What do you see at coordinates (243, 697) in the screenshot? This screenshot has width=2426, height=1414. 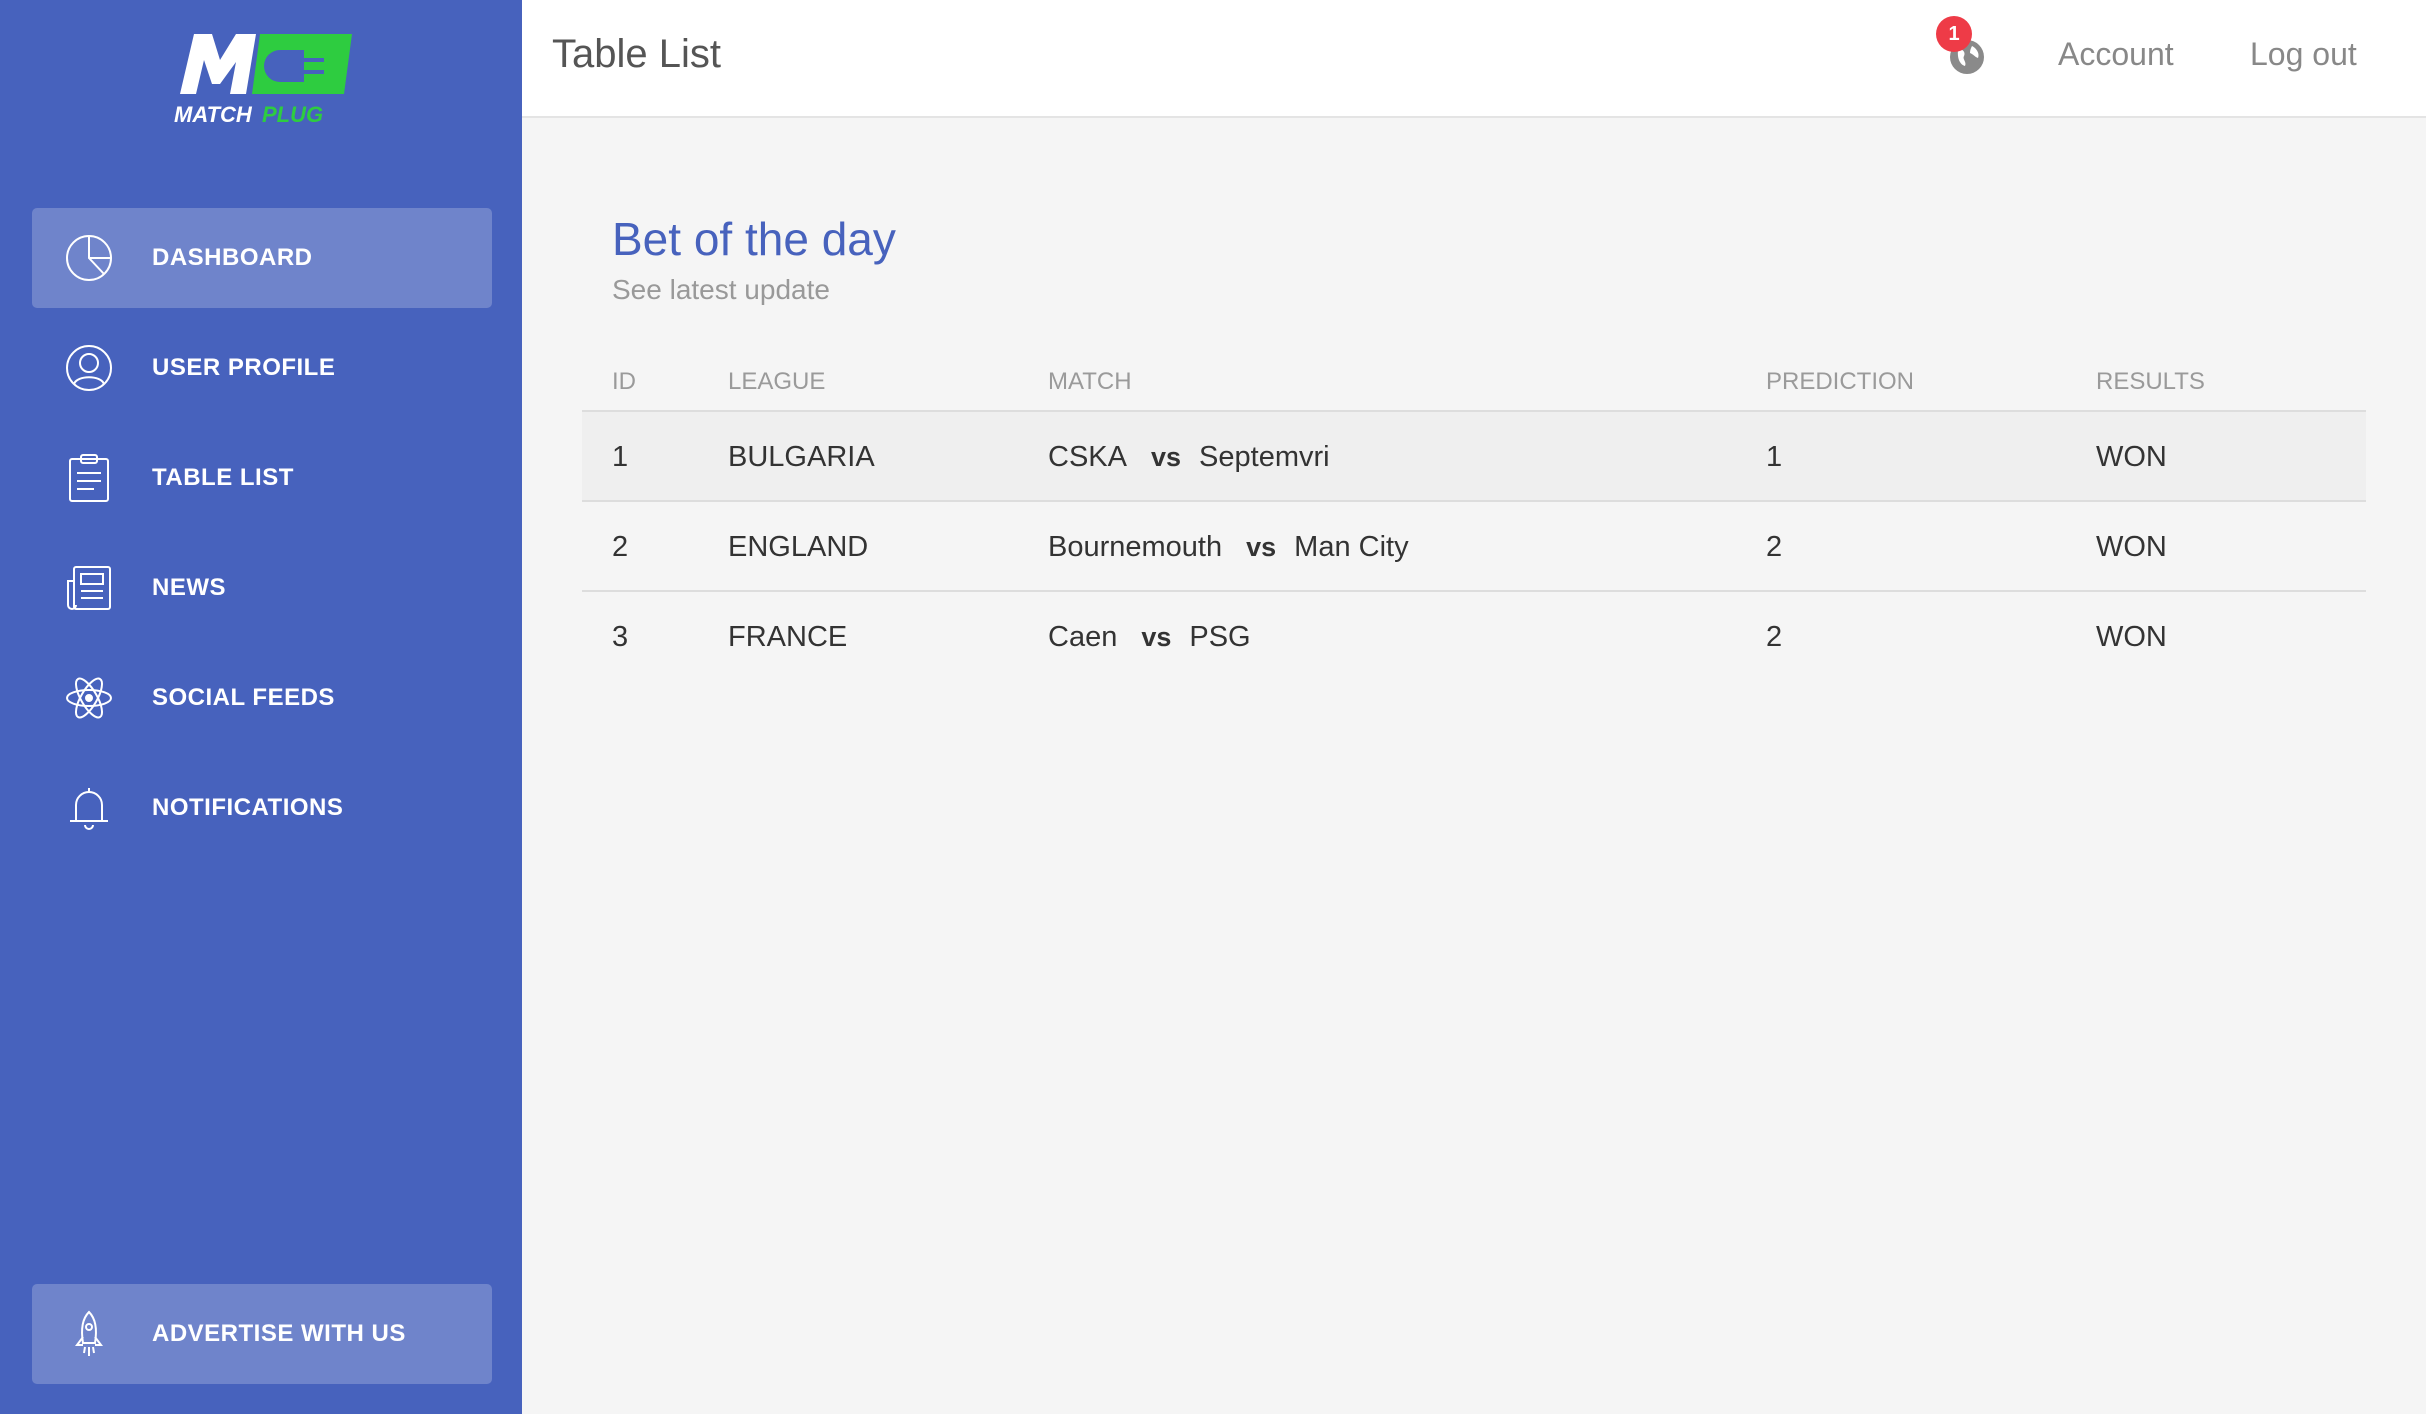 I see `sidebar-item-label: SOCIAL FEEDS` at bounding box center [243, 697].